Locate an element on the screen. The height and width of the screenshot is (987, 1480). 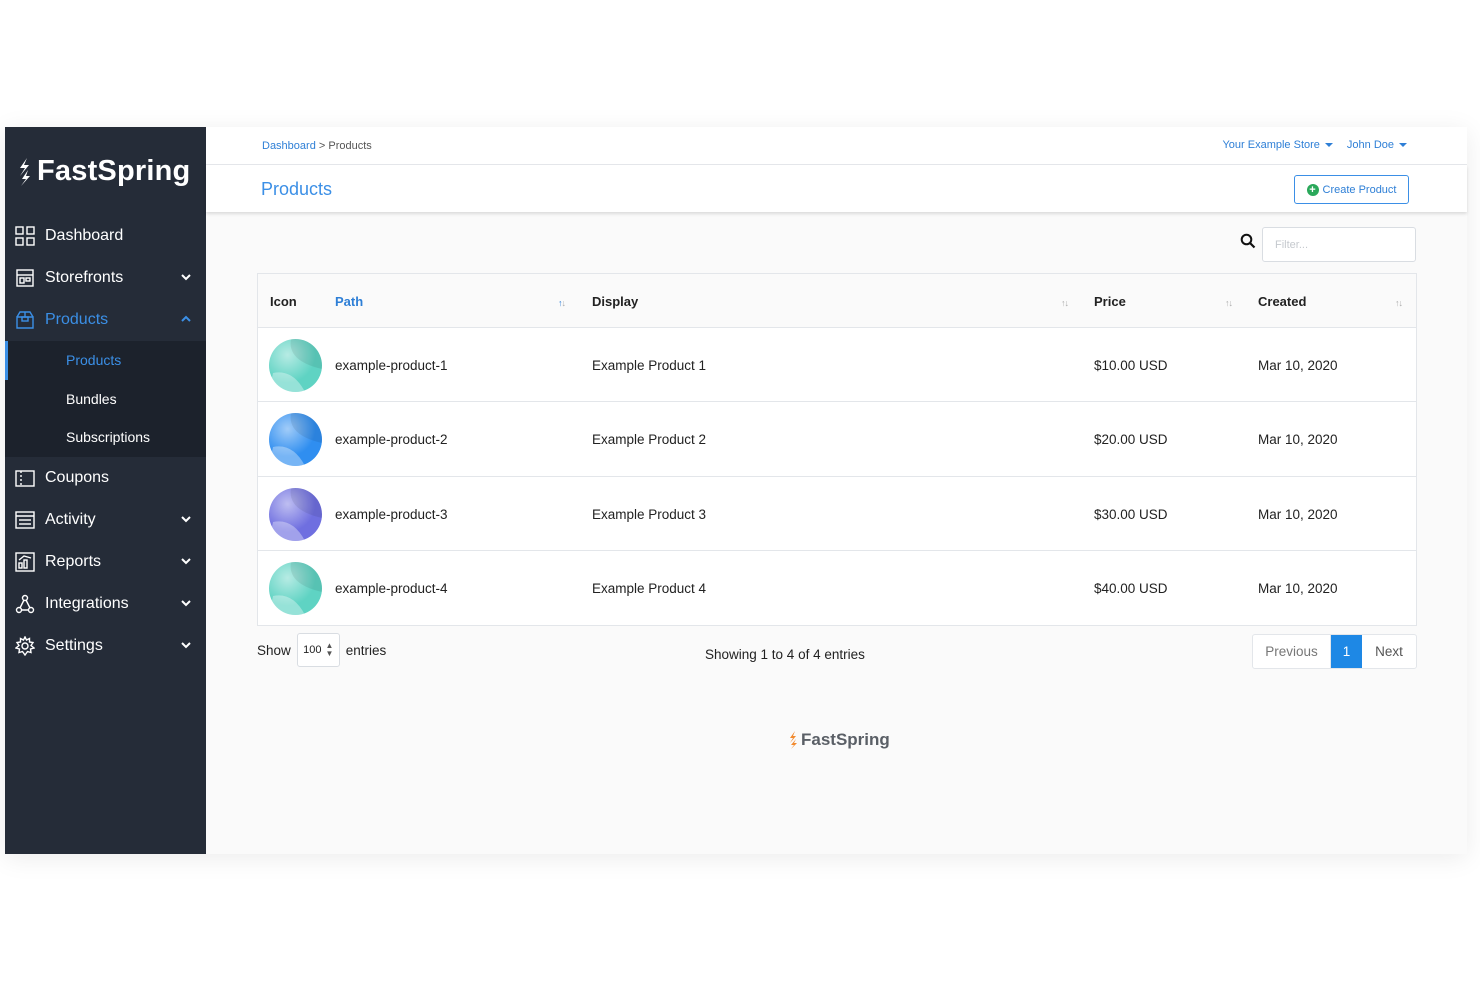
chevron-up-icon is located at coordinates (186, 318).